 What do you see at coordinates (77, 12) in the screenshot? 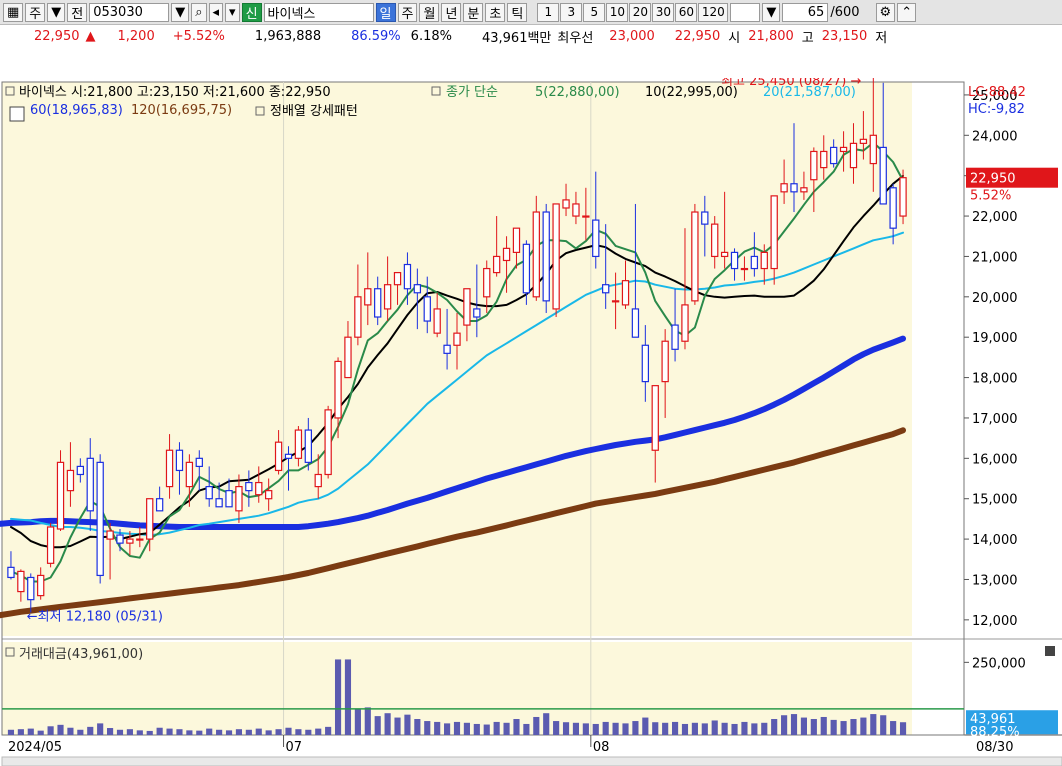
I see `all-button: 전` at bounding box center [77, 12].